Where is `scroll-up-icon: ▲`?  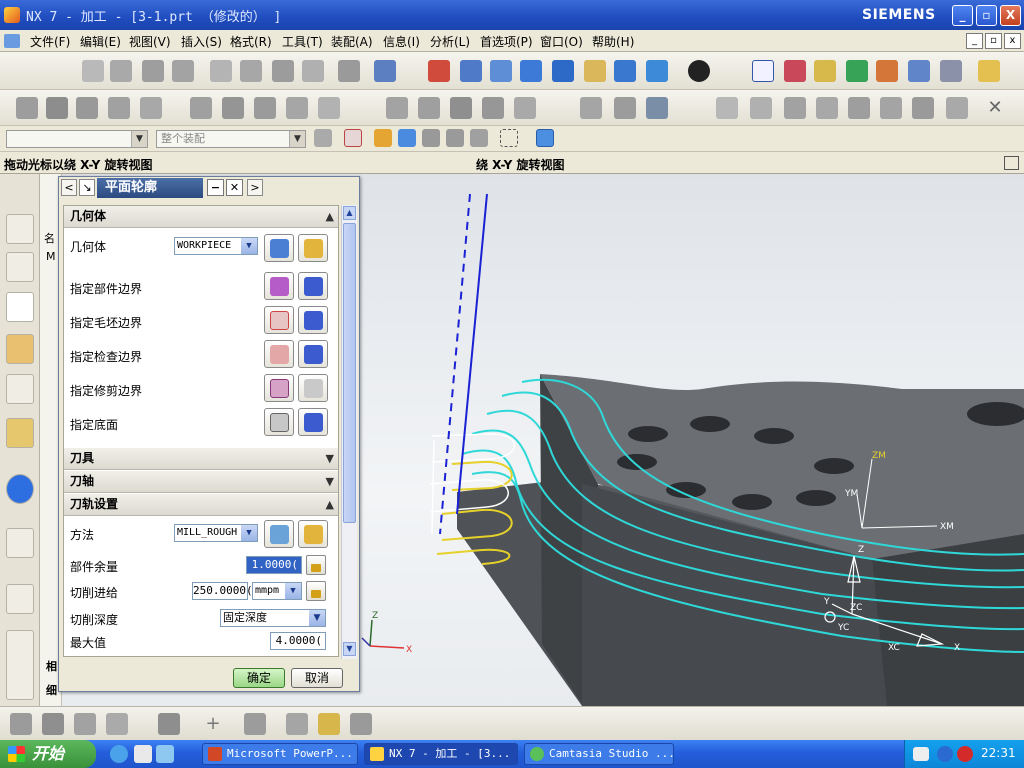
scroll-up-icon: ▲ is located at coordinates (349, 213).